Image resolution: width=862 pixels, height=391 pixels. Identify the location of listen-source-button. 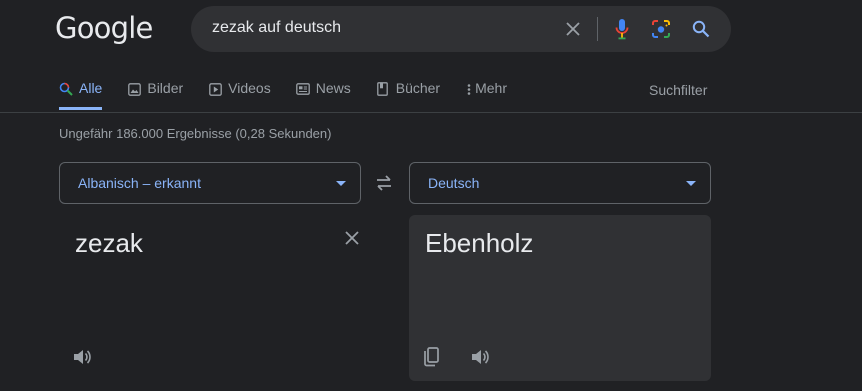
(82, 357).